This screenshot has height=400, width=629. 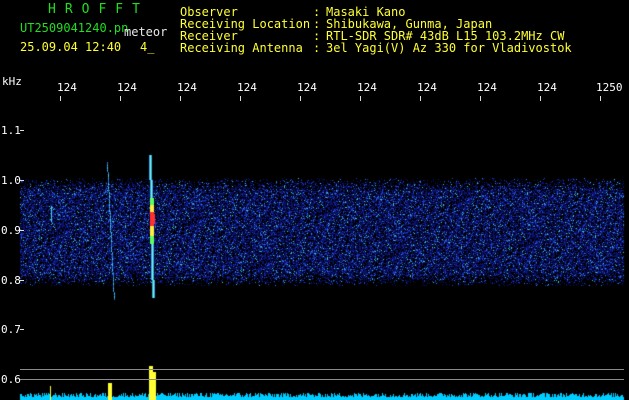 I want to click on level-line-lower, so click(x=322, y=379).